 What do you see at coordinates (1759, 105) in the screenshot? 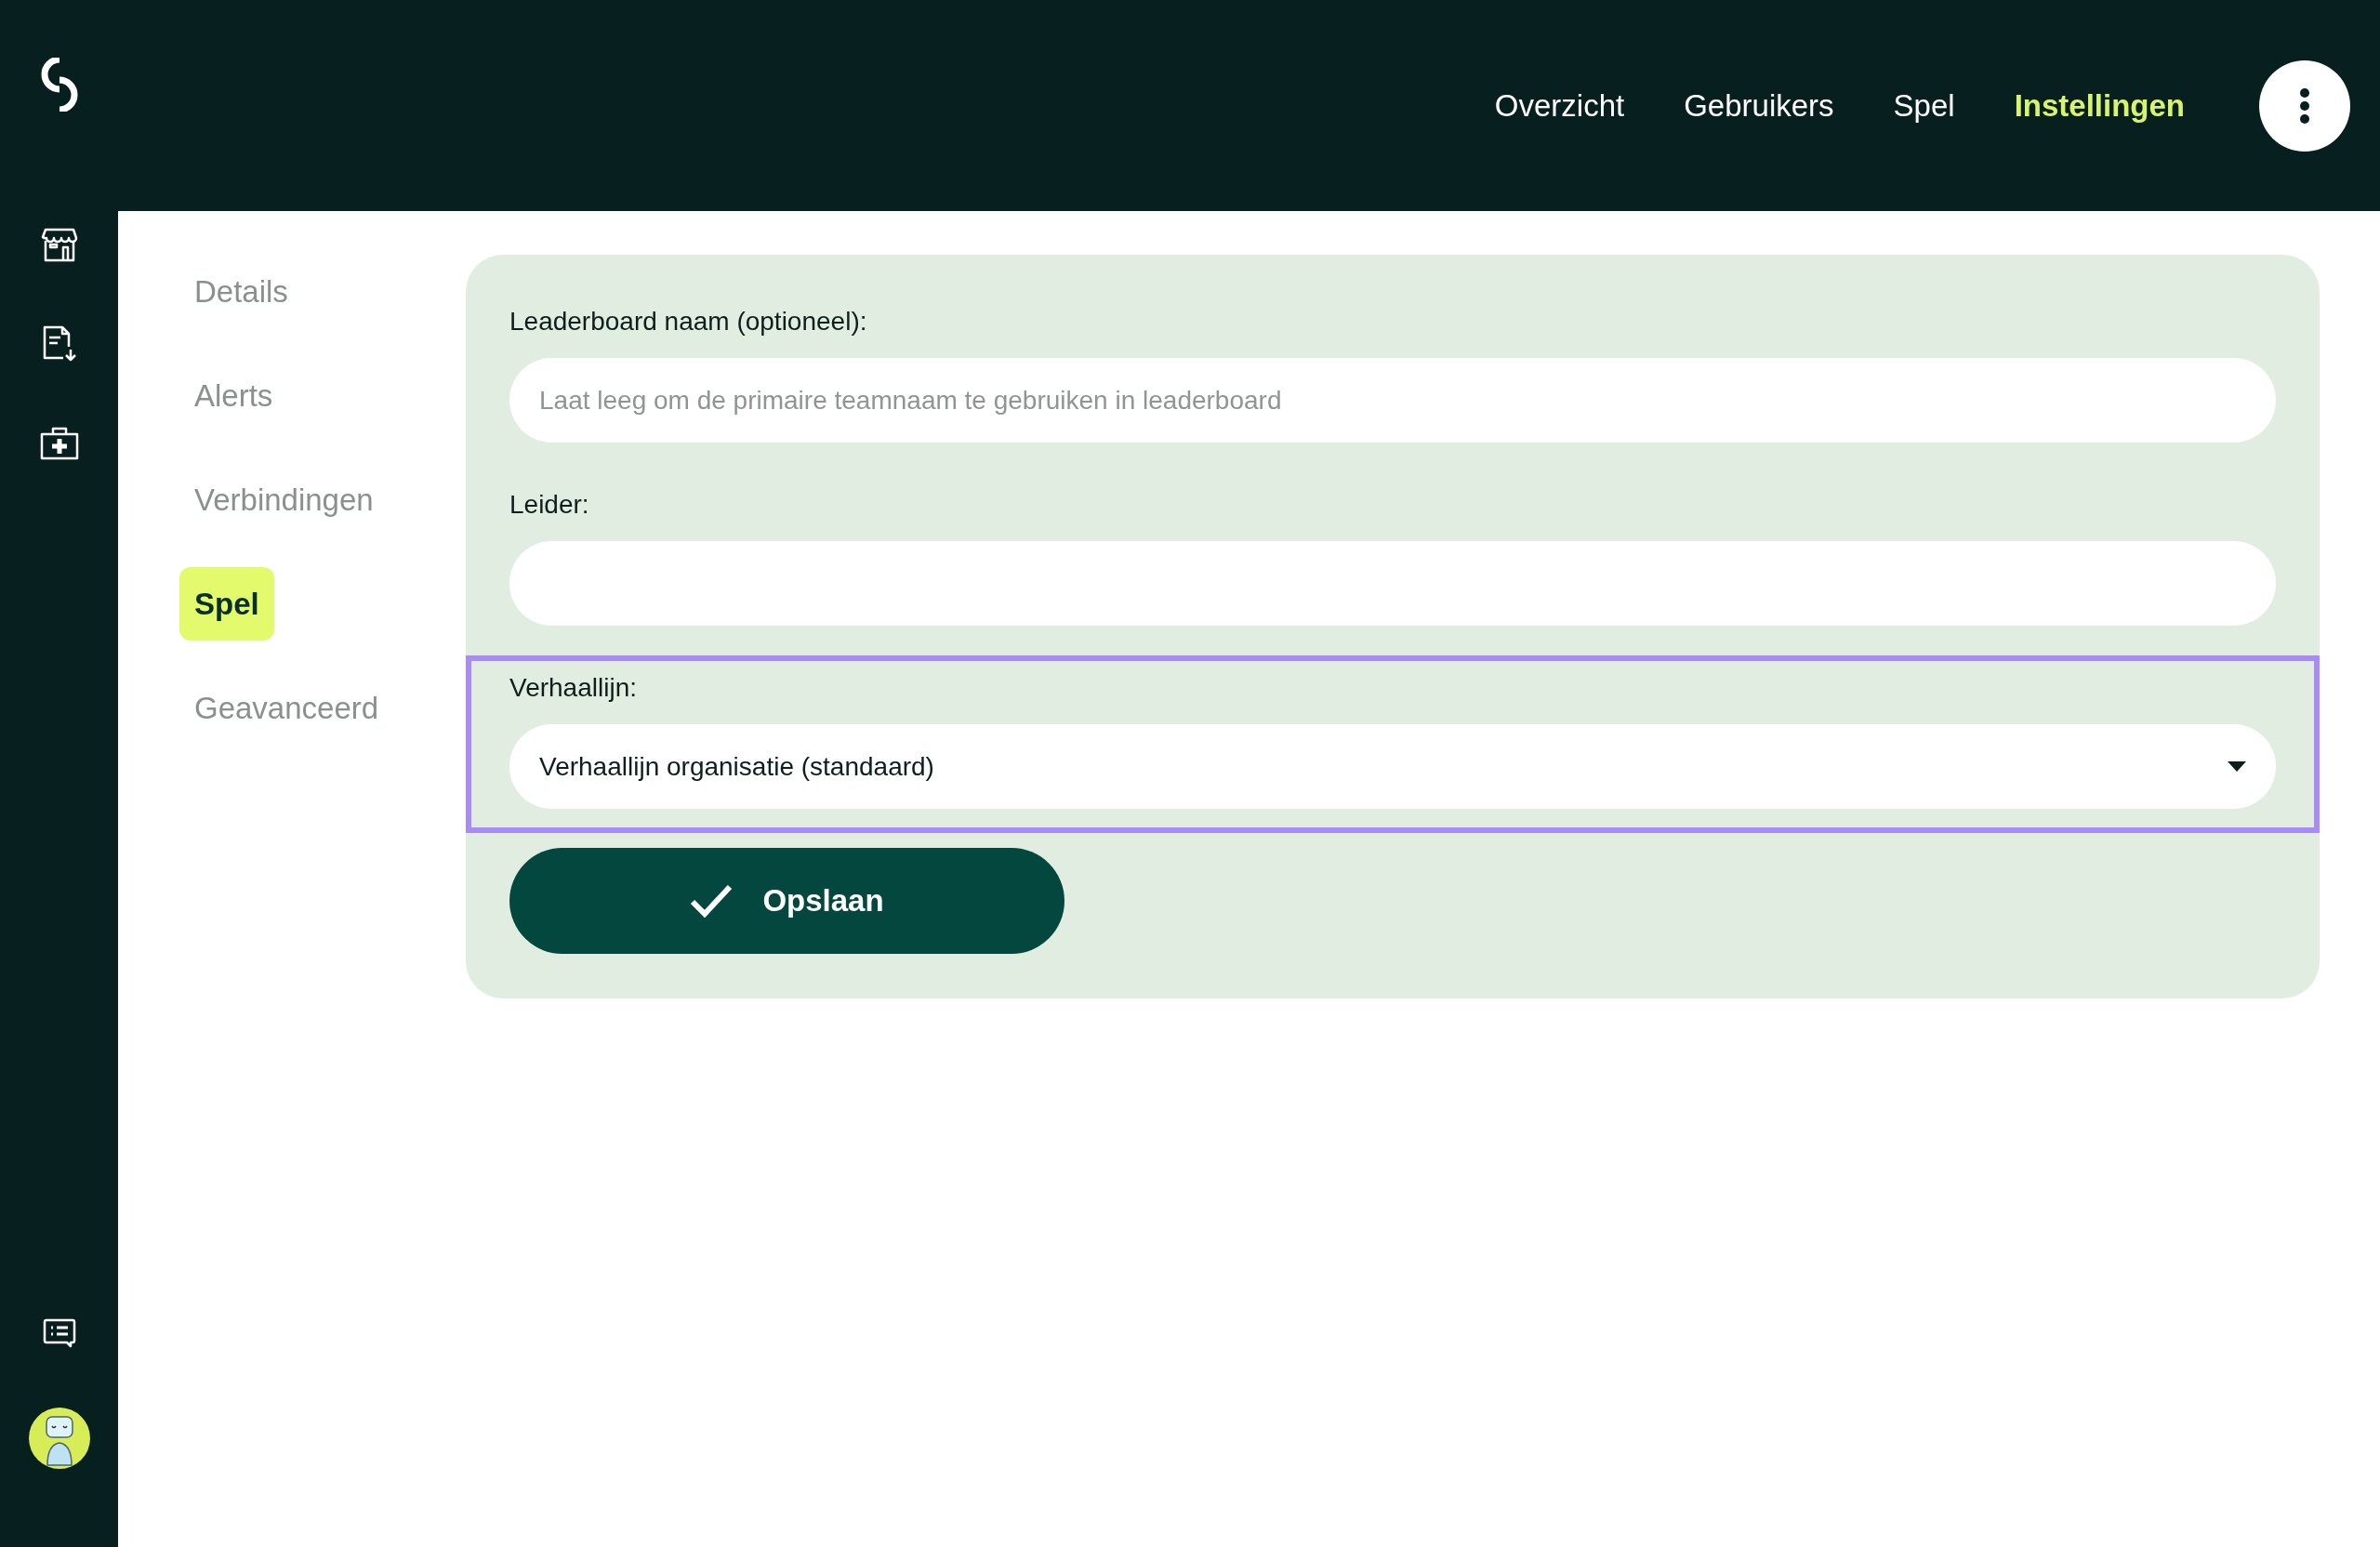
I see `nav-link: Gebruikers` at bounding box center [1759, 105].